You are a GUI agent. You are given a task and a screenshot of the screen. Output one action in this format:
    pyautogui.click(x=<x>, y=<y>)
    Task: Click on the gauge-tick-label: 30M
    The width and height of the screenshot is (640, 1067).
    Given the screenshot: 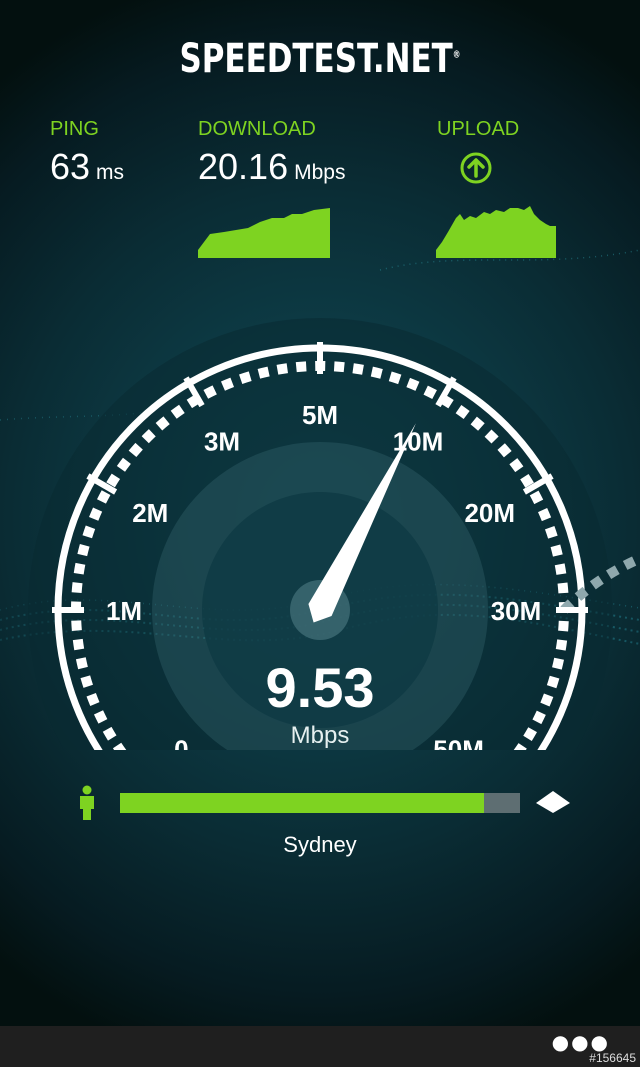 What is the action you would take?
    pyautogui.click(x=516, y=611)
    